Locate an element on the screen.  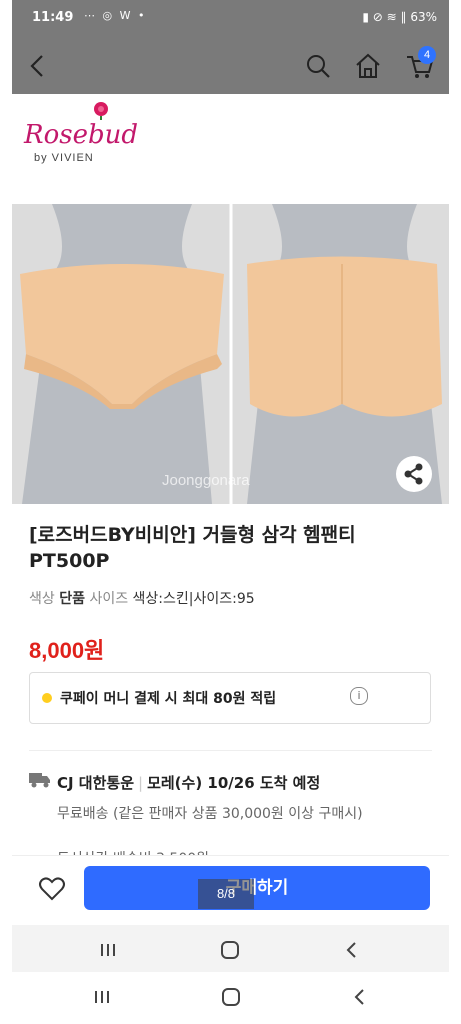
size-label: 사이즈 is located at coordinates (109, 599).